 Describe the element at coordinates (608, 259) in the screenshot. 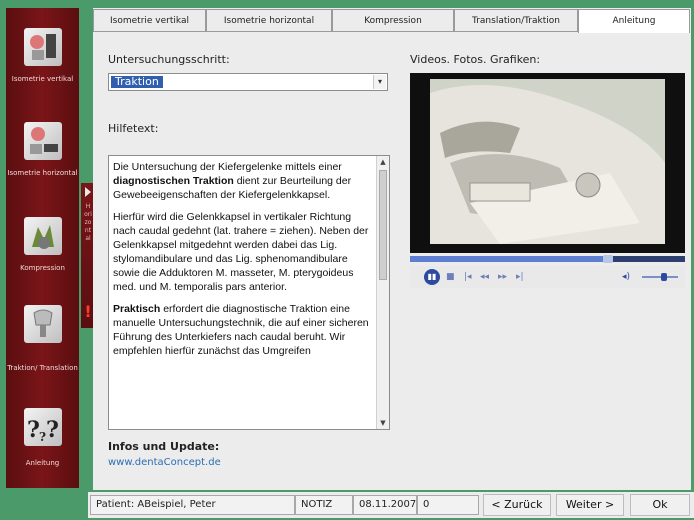

I see `video-progress-handle` at that location.